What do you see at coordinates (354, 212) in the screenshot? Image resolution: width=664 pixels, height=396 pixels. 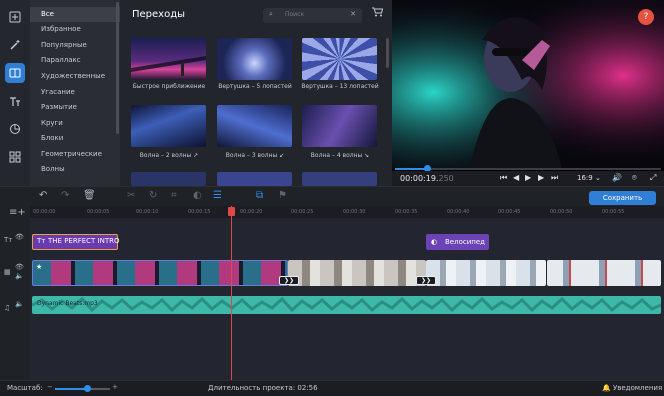 I see `ruler-tick-label: 00:00:30` at bounding box center [354, 212].